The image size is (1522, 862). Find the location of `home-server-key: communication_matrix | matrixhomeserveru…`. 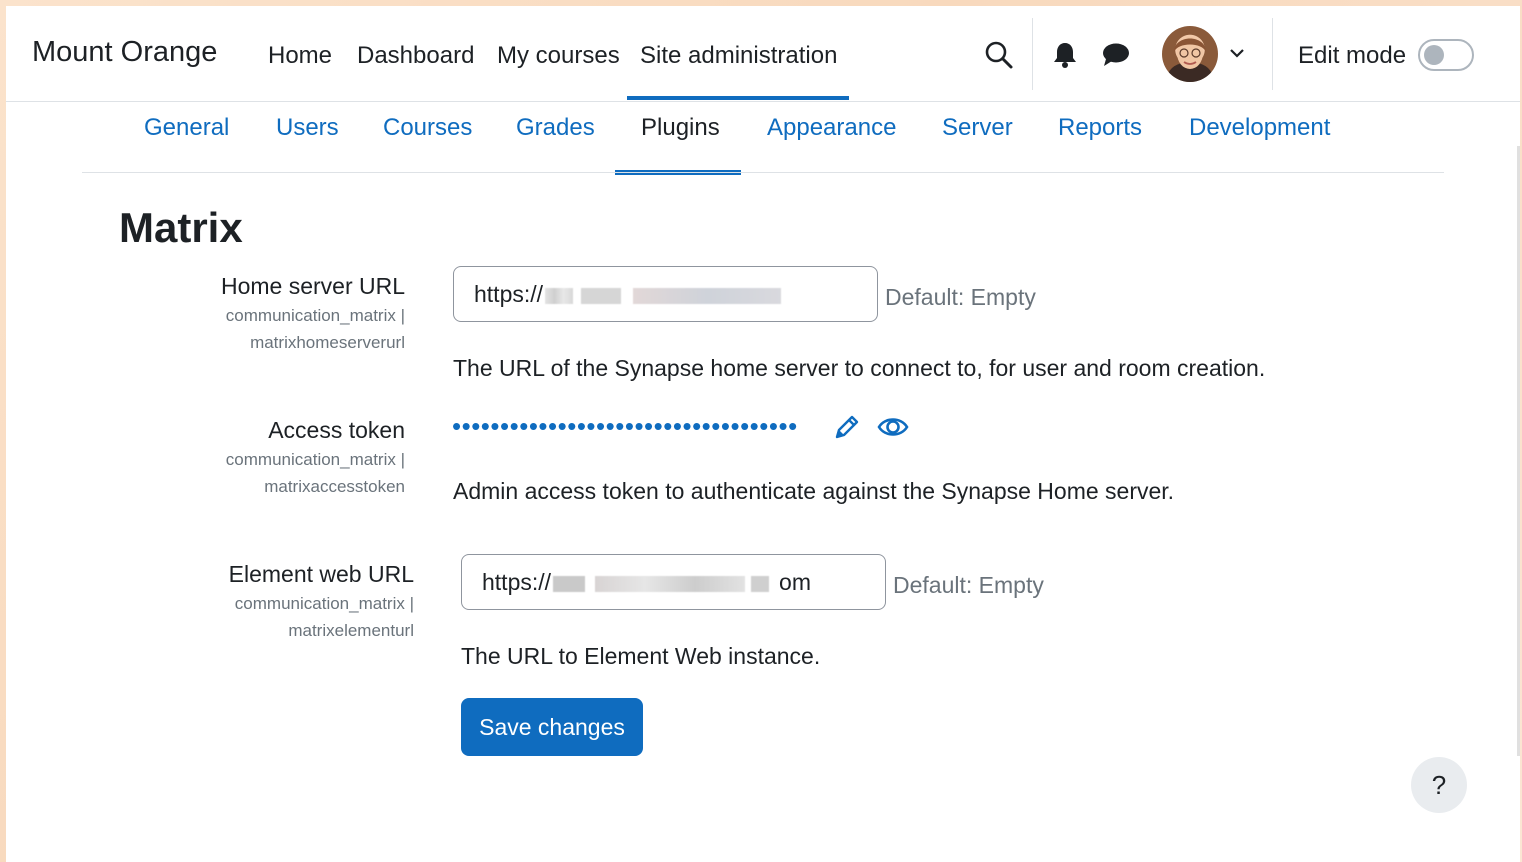

home-server-key: communication_matrix | matrixhomeserveru… is located at coordinates (280, 329).